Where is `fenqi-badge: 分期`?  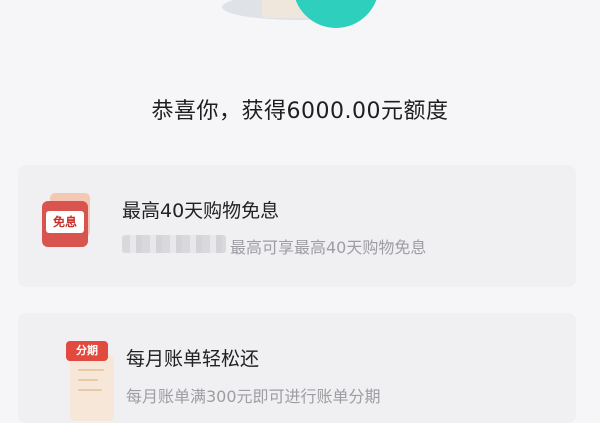
fenqi-badge: 分期 is located at coordinates (87, 351).